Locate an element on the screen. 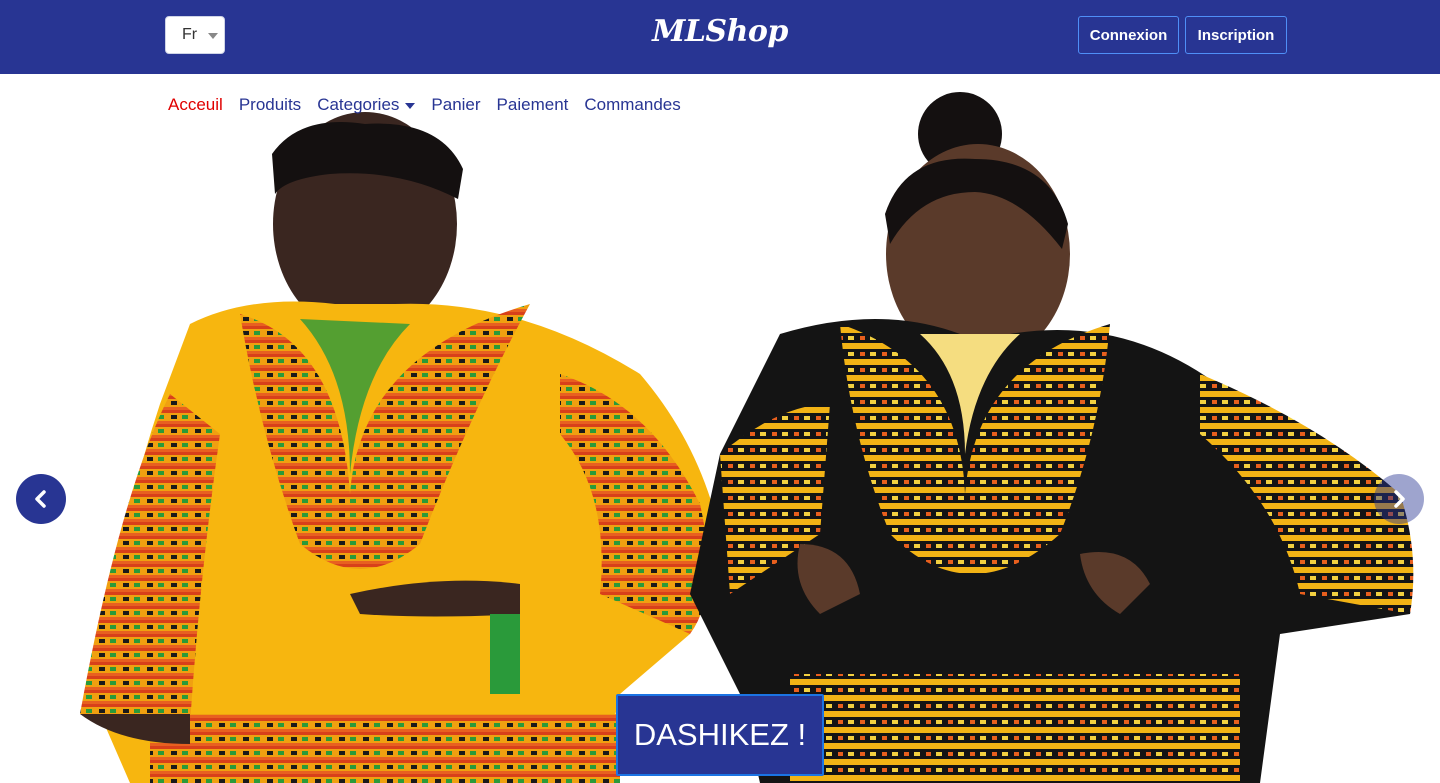  chevron-left-icon is located at coordinates (40, 499).